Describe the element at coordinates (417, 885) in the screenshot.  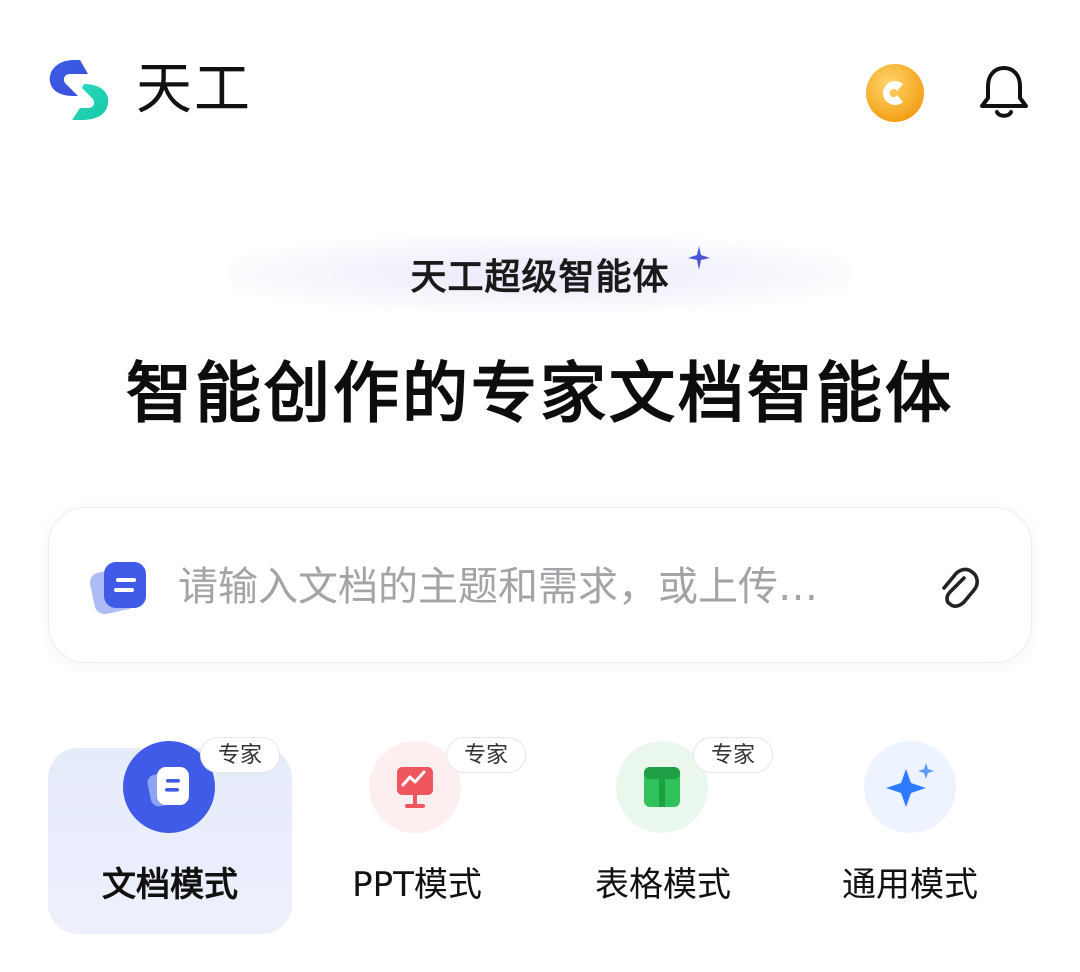
I see `mode-ppt-label: PPT模式` at that location.